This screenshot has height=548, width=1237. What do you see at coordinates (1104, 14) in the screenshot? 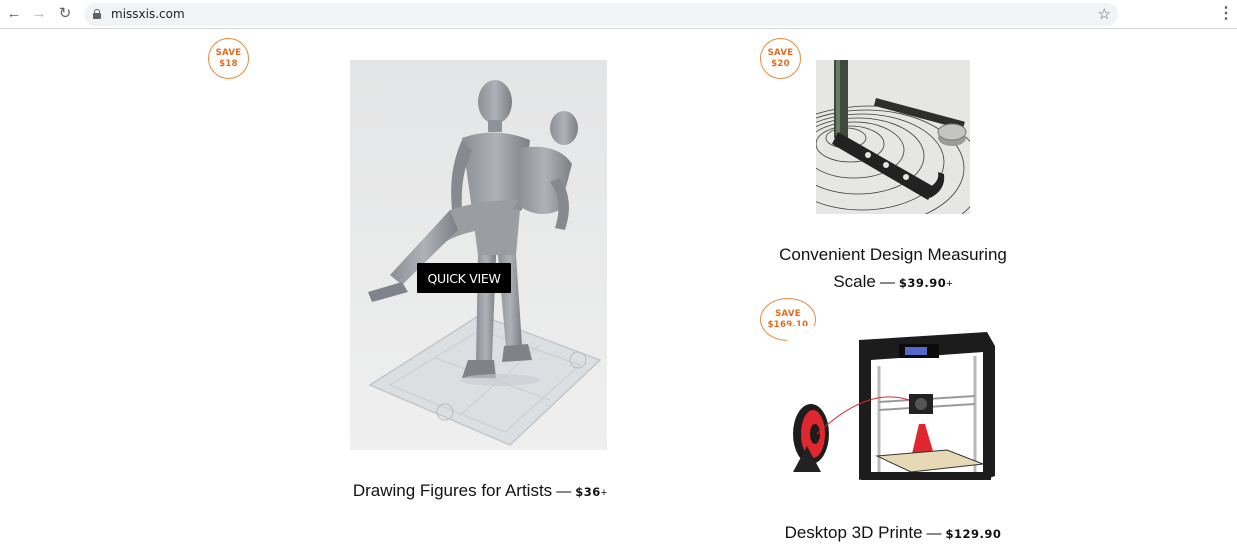
I see `star-icon: ☆` at bounding box center [1104, 14].